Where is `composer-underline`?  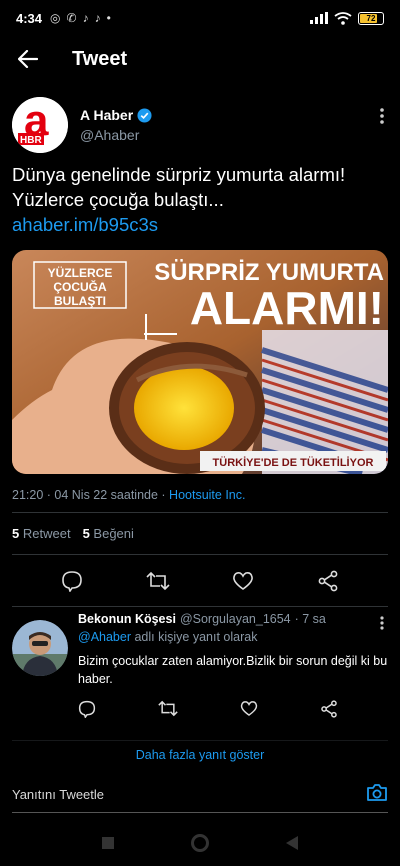
composer-underline is located at coordinates (200, 812).